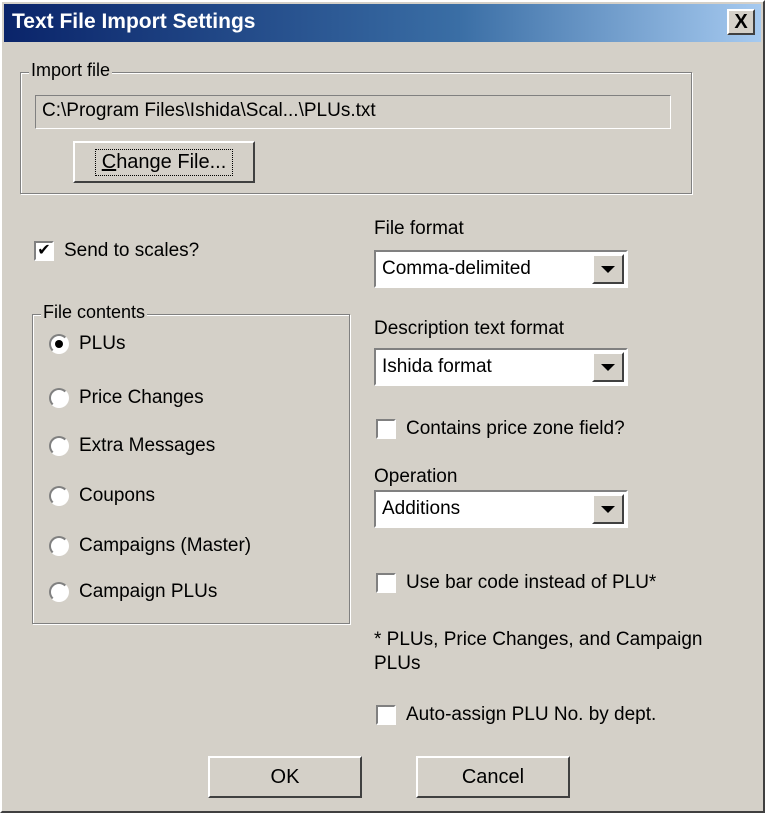 The width and height of the screenshot is (765, 813). Describe the element at coordinates (71, 70) in the screenshot. I see `import-file-legend: Import file` at that location.